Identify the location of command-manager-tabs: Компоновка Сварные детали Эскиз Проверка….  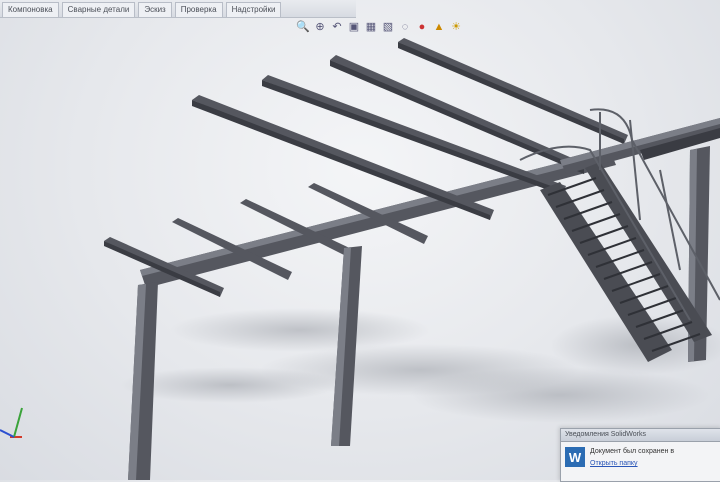
(178, 9).